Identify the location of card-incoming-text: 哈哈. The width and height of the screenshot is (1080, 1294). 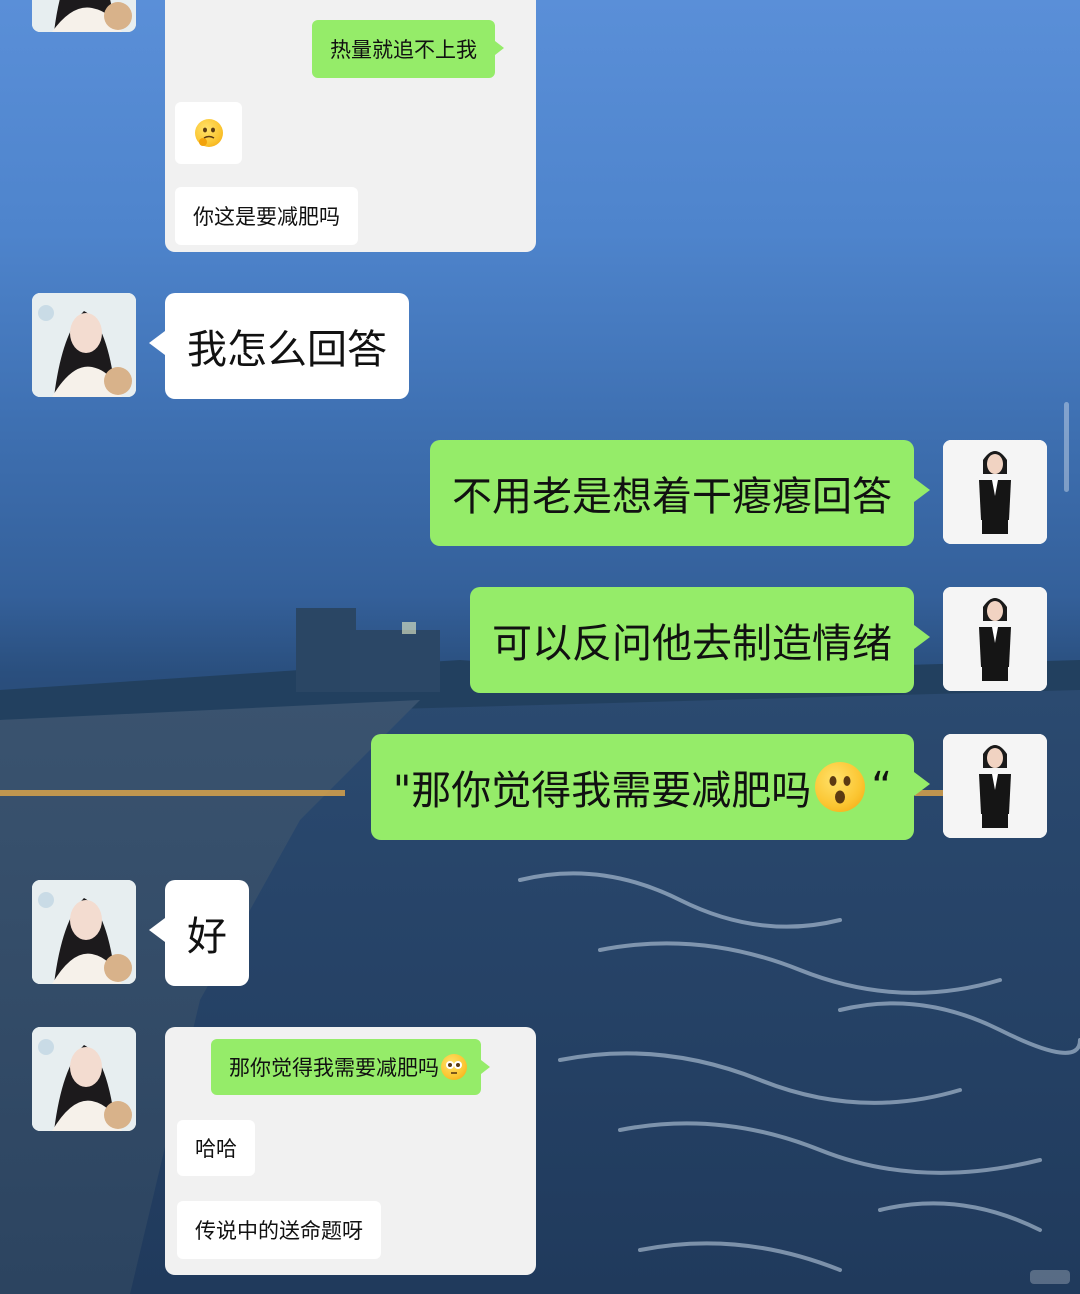
(216, 1149).